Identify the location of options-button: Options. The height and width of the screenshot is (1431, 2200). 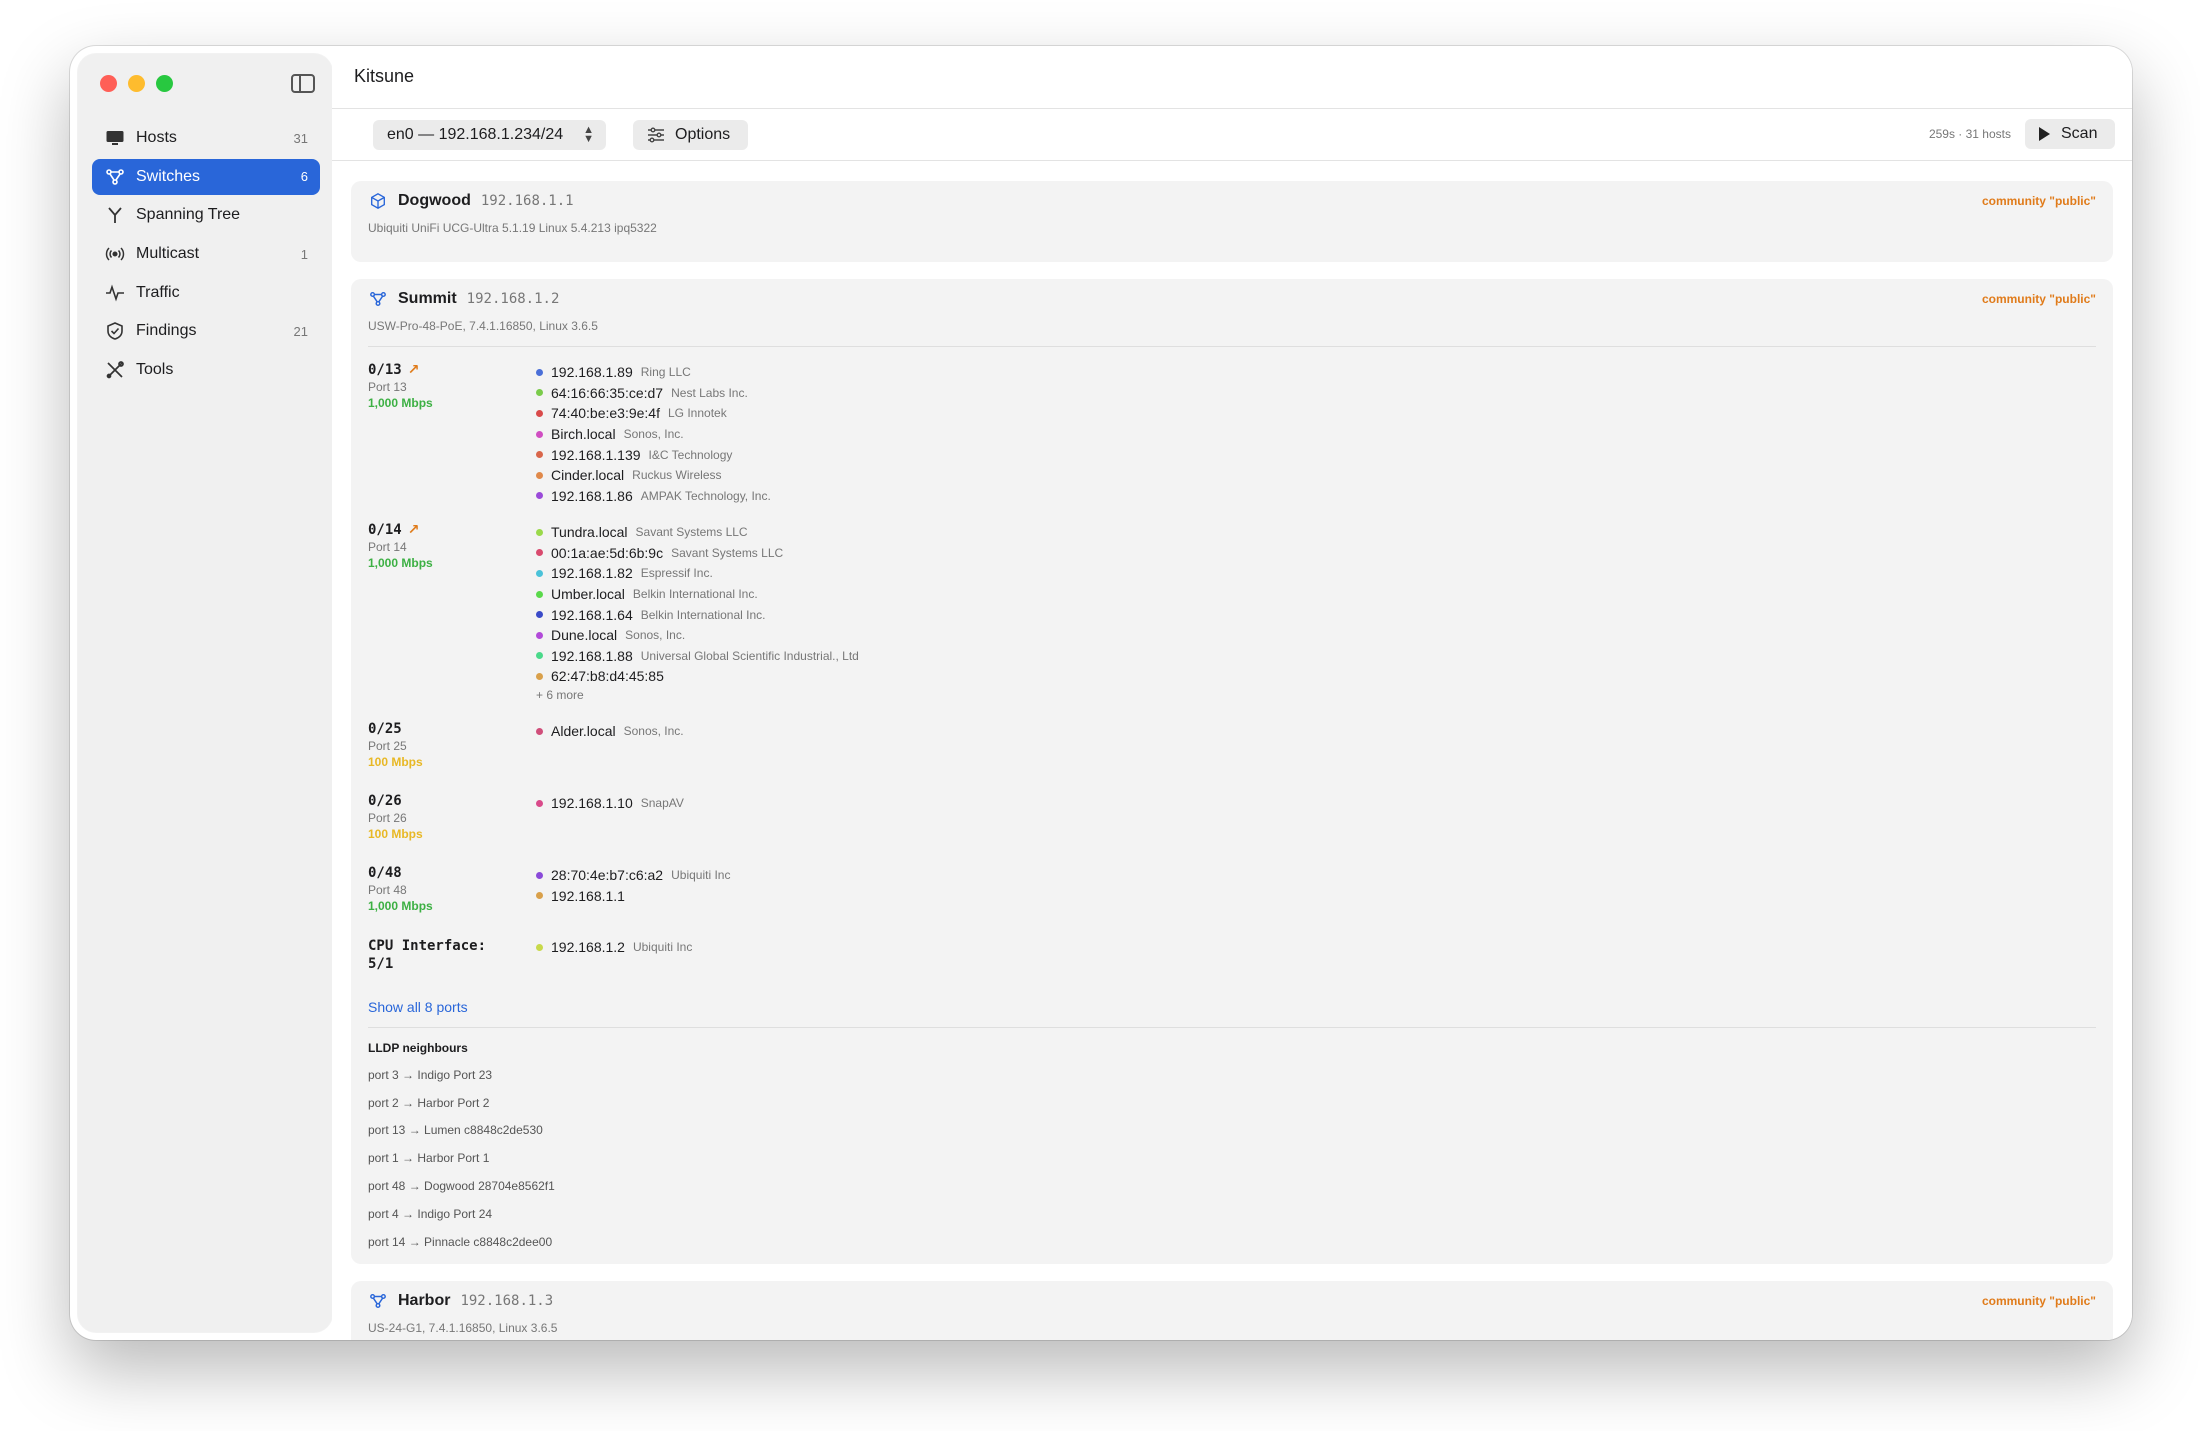
(690, 135).